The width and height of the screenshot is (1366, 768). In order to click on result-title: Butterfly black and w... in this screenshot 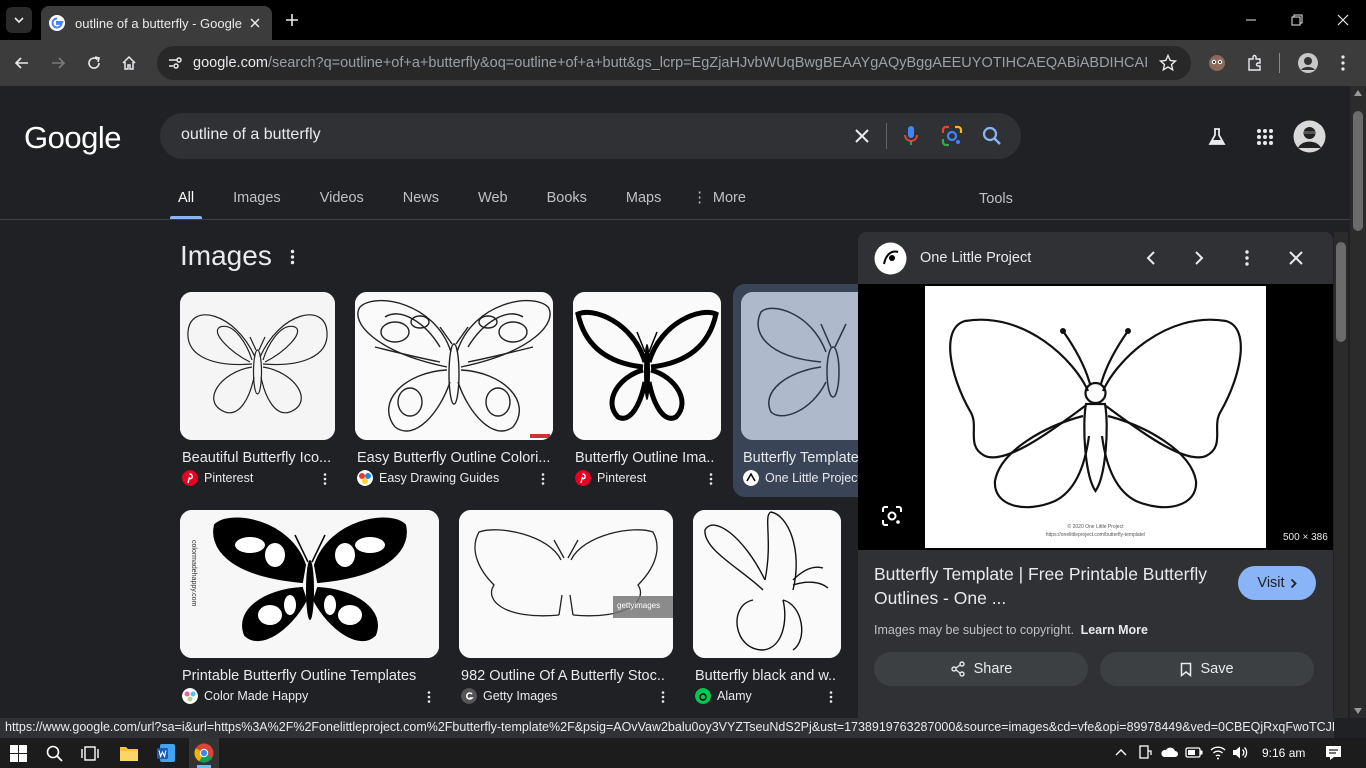, I will do `click(766, 676)`.